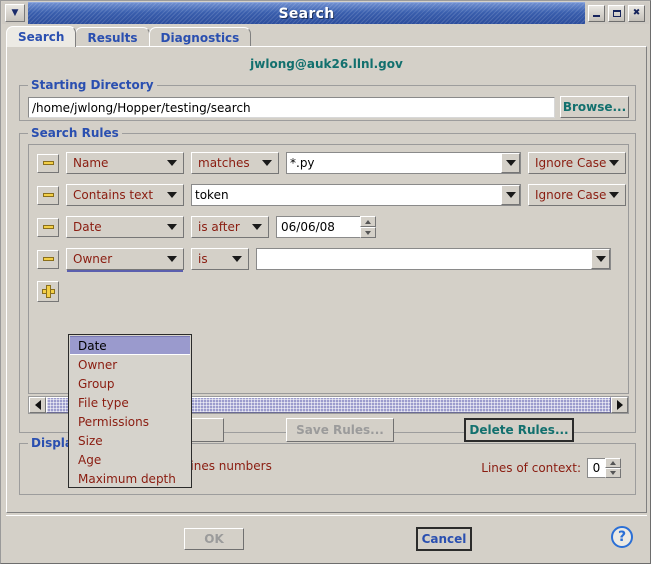  What do you see at coordinates (356, 195) in the screenshot?
I see `rule-value-combo-2: token` at bounding box center [356, 195].